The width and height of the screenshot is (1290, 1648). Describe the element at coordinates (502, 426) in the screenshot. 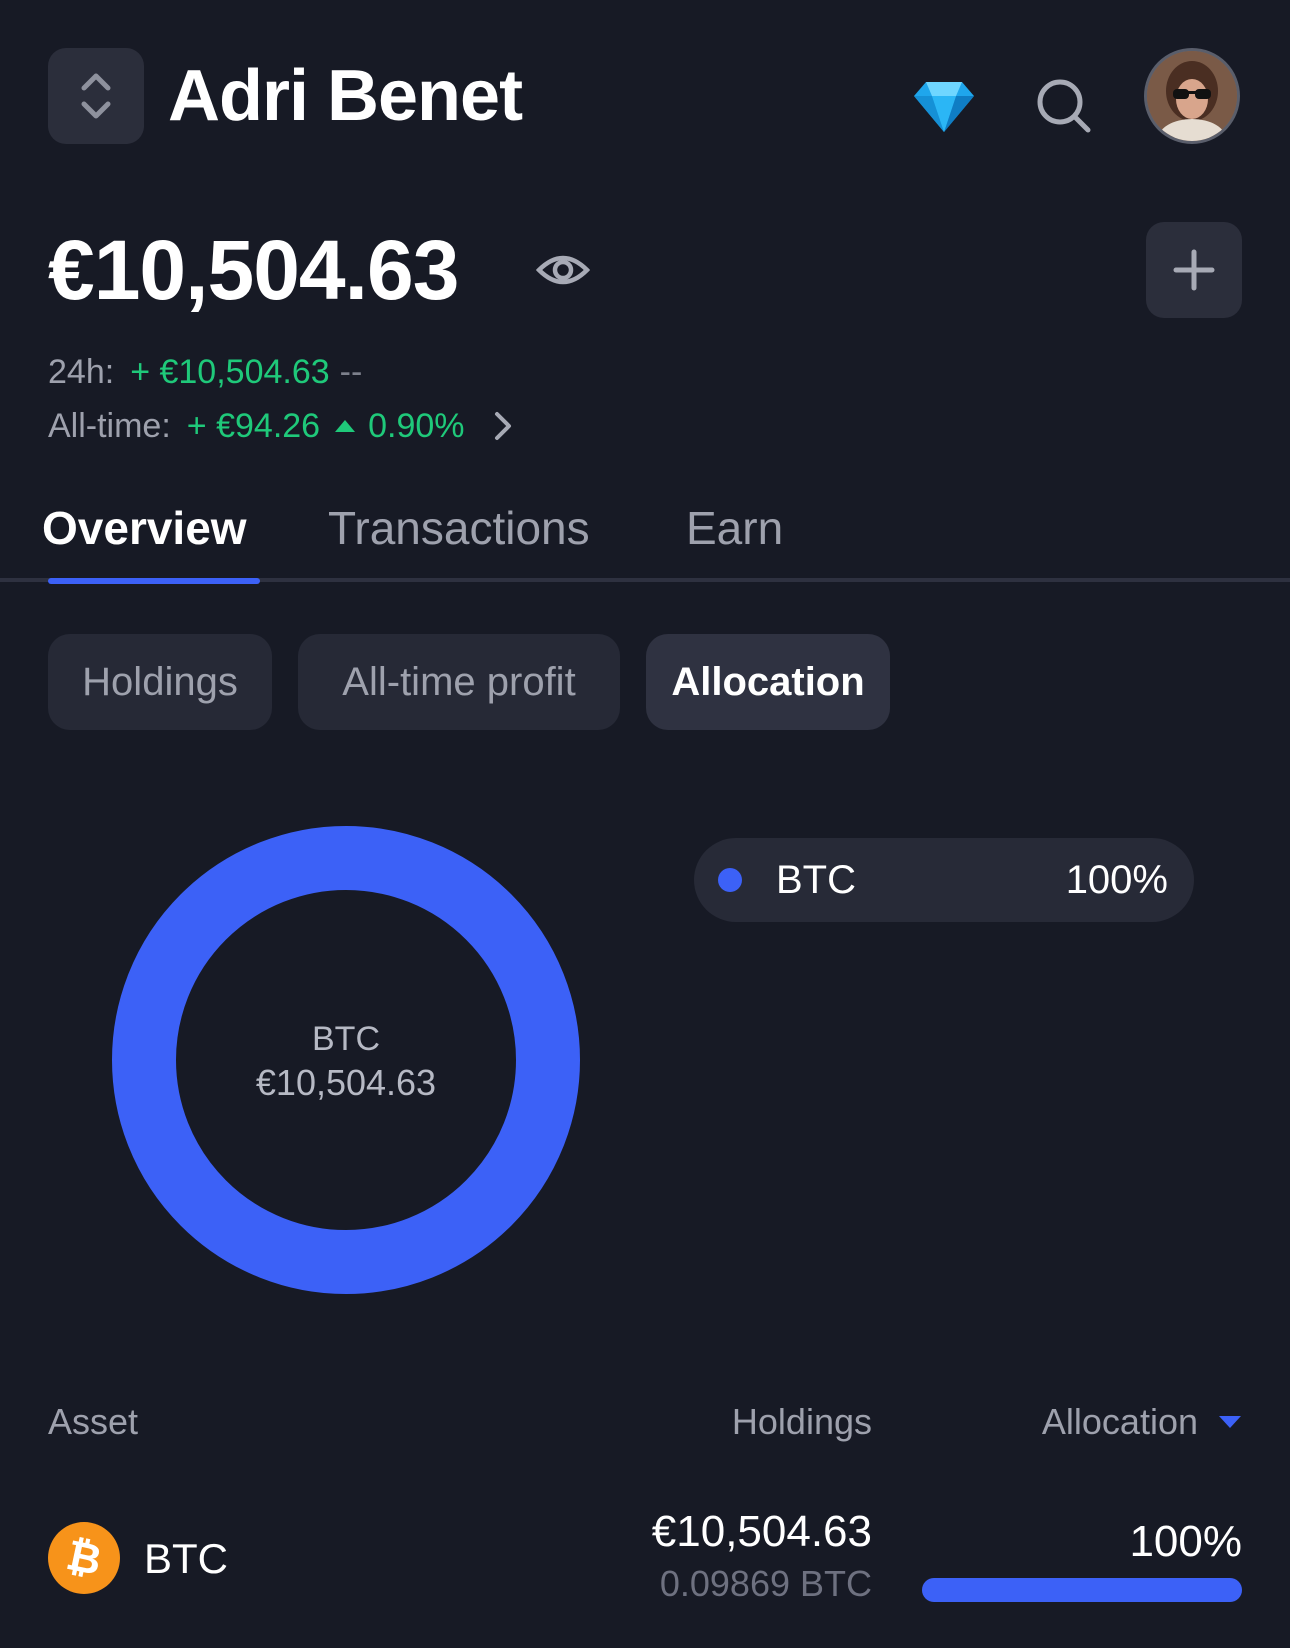

I see `chevron-right-icon` at that location.